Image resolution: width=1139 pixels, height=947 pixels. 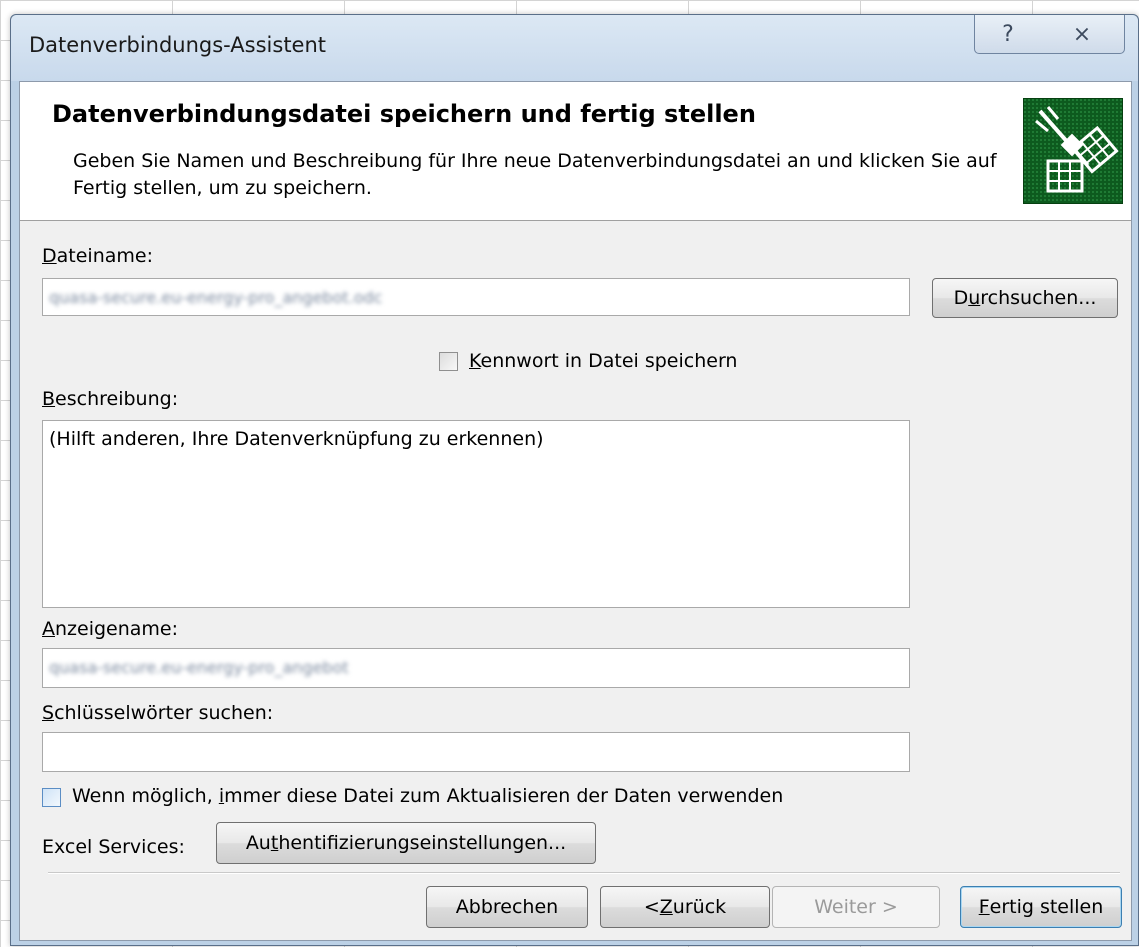 What do you see at coordinates (651, 907) in the screenshot?
I see `back-label-pre: <` at bounding box center [651, 907].